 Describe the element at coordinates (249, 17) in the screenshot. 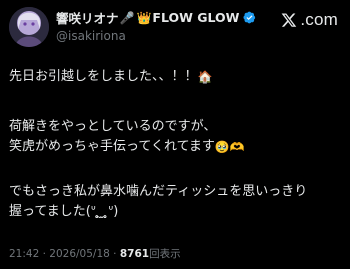

I see `verified-badge-icon` at that location.